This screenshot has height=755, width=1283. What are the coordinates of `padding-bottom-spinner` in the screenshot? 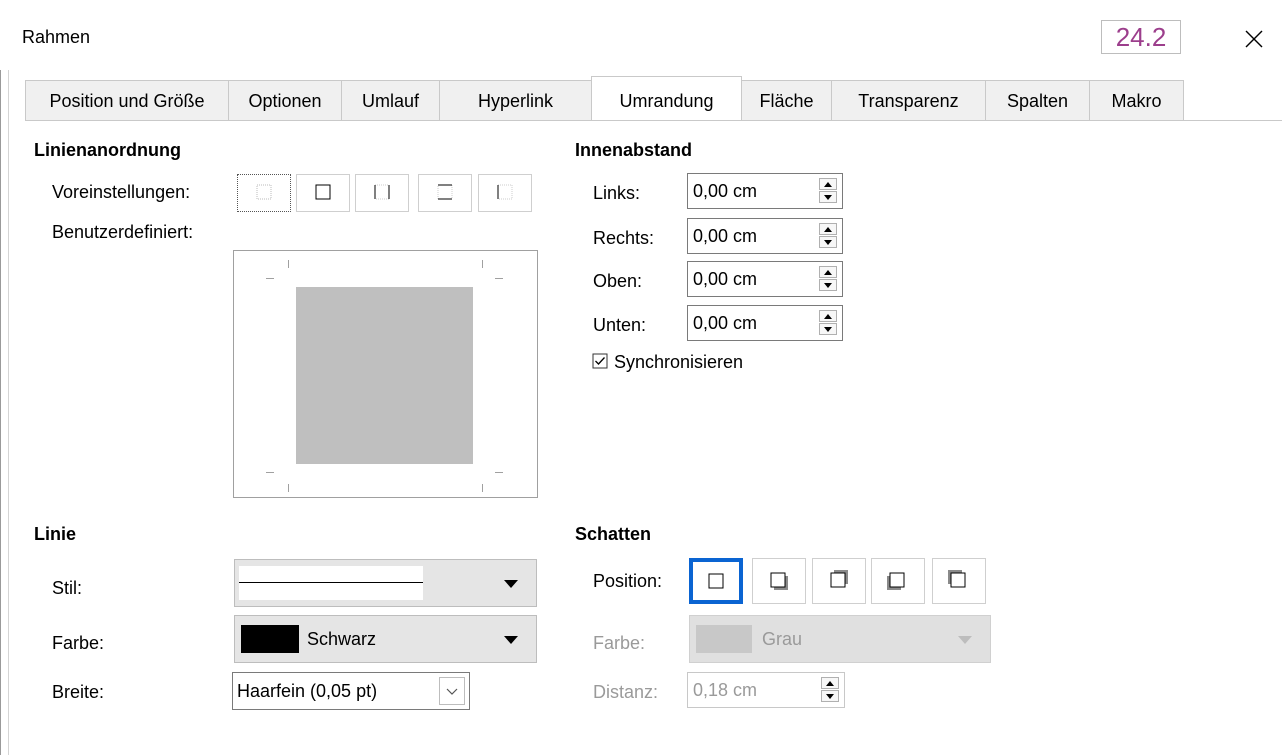 It's located at (828, 323).